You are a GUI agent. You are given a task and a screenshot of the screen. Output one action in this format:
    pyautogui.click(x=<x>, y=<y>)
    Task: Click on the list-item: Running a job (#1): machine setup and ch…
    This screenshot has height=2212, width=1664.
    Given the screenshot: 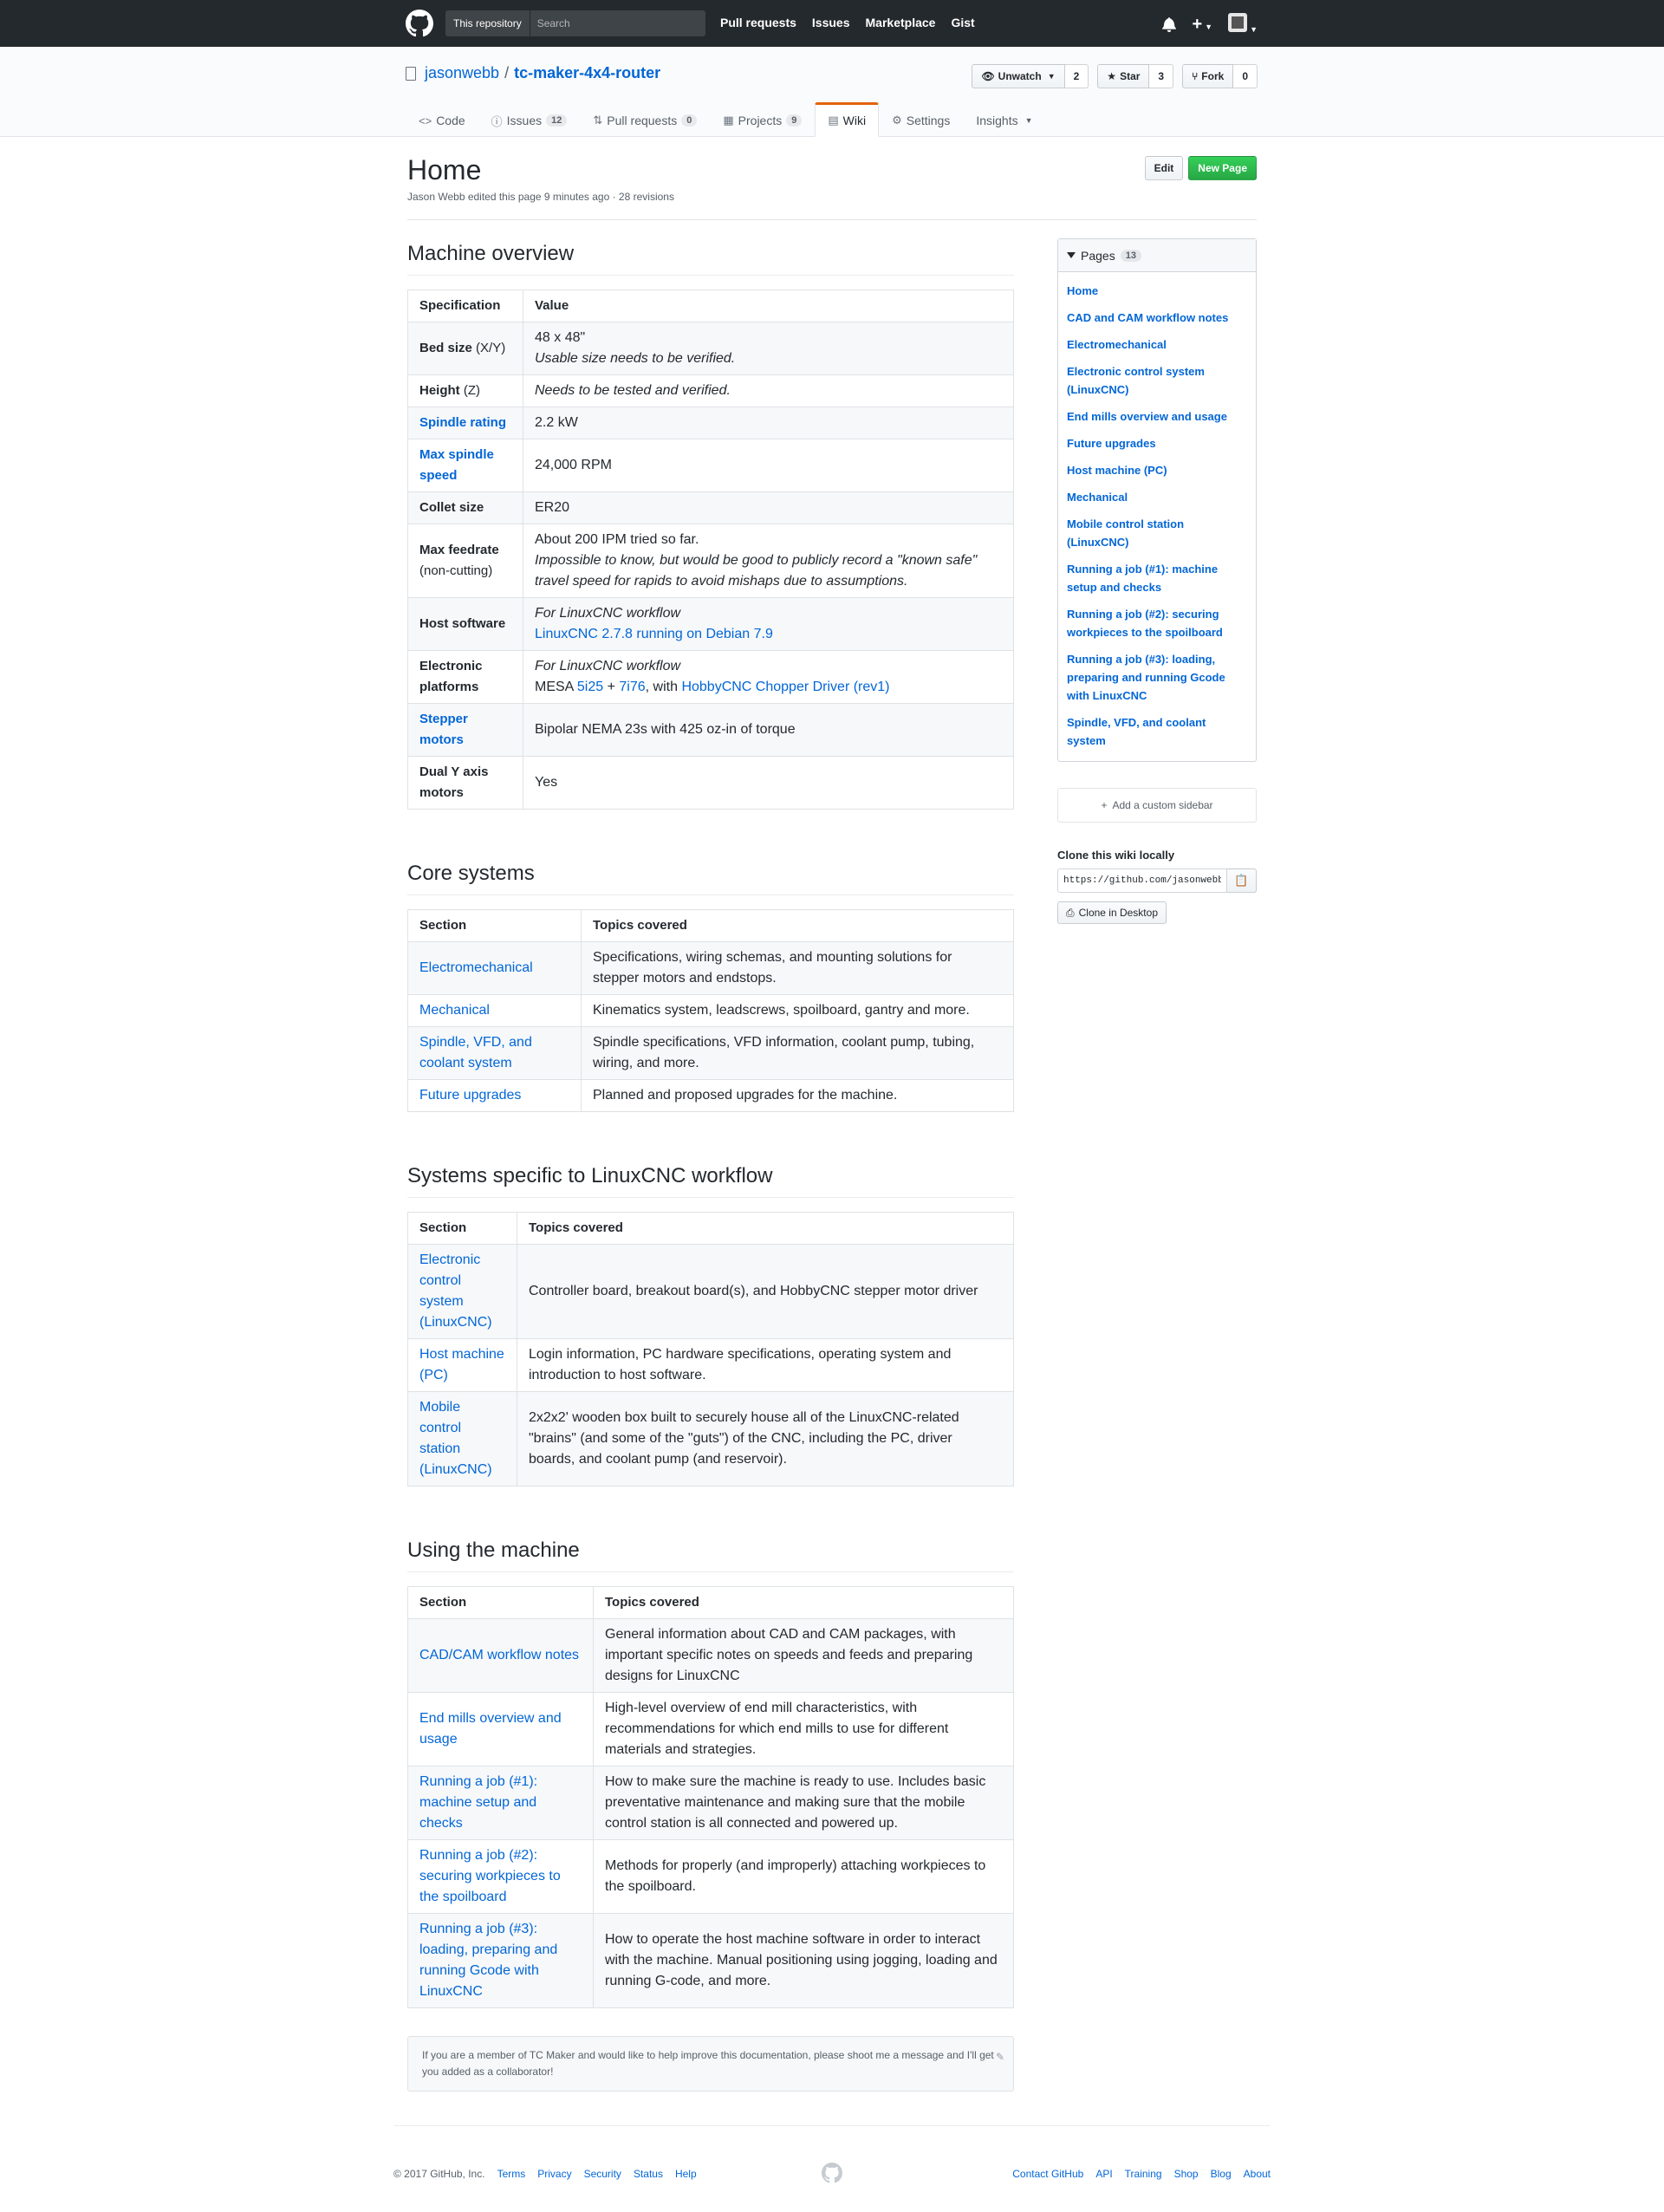 What is the action you would take?
    pyautogui.click(x=1157, y=578)
    